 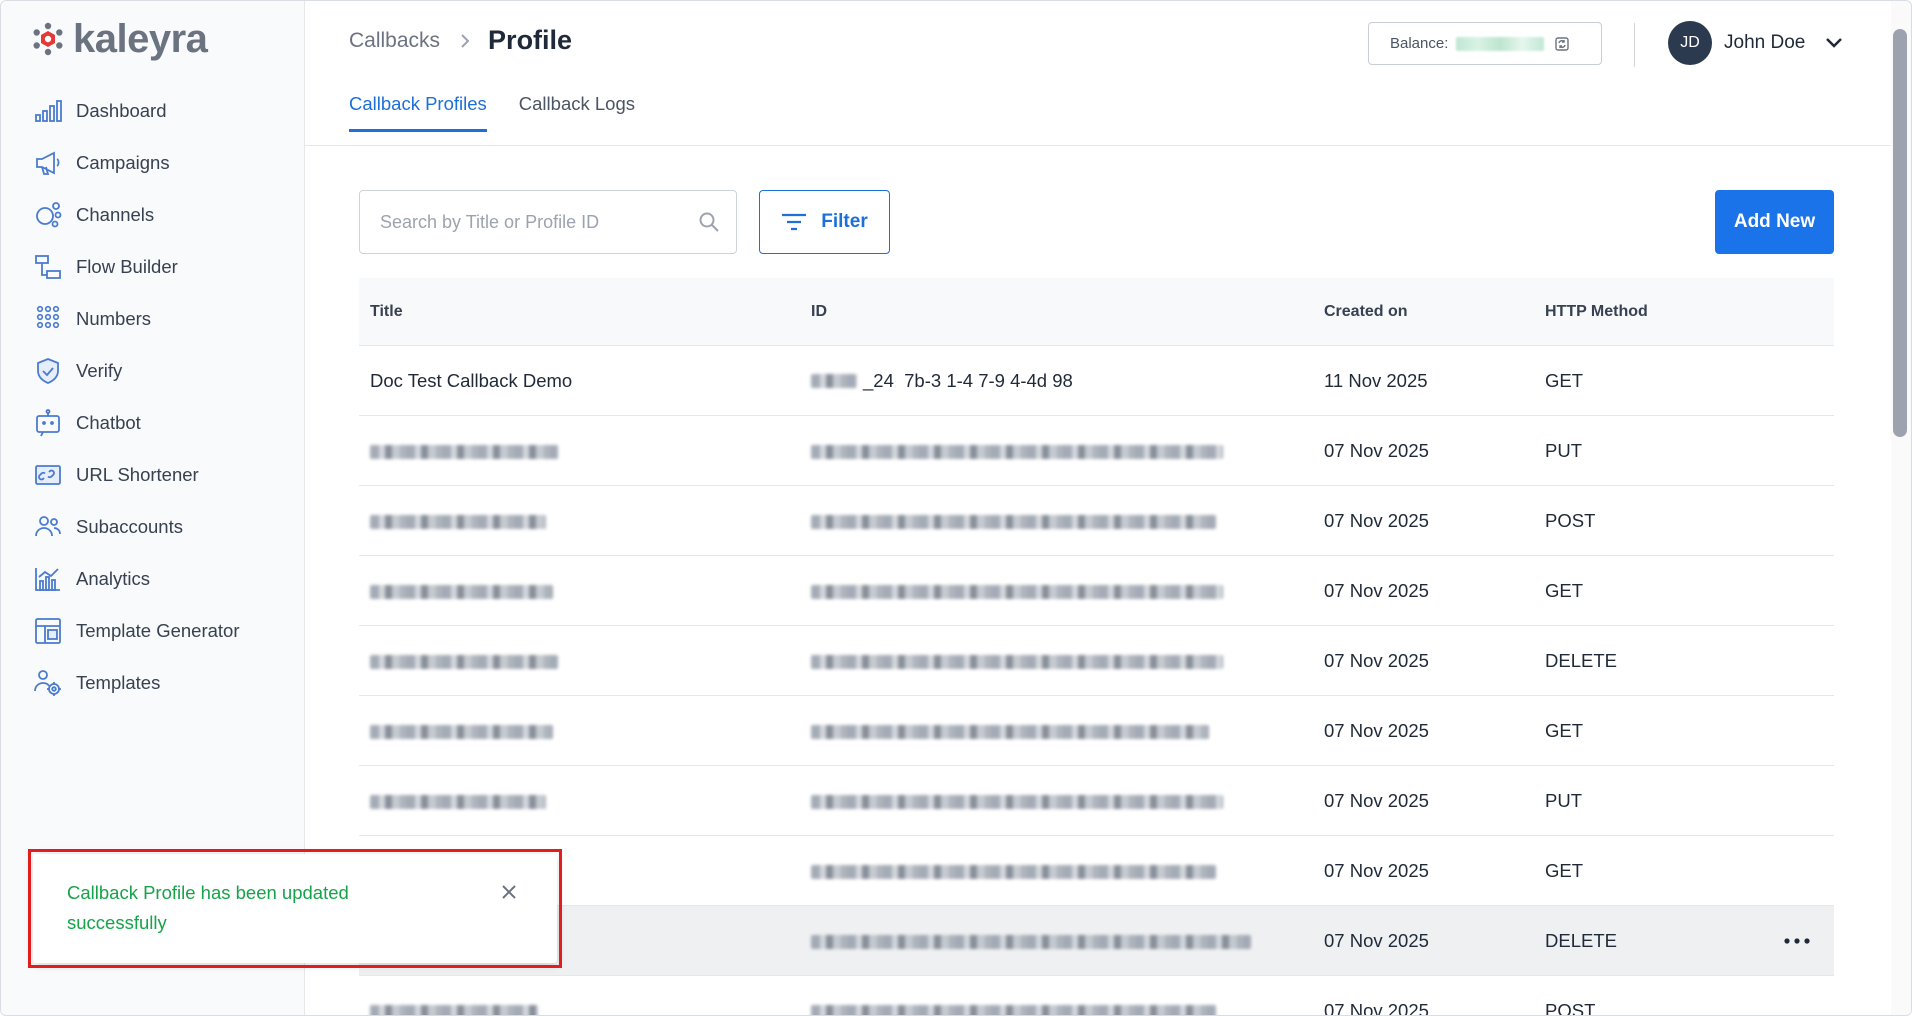 I want to click on kaleyra-logo-icon, so click(x=48, y=39).